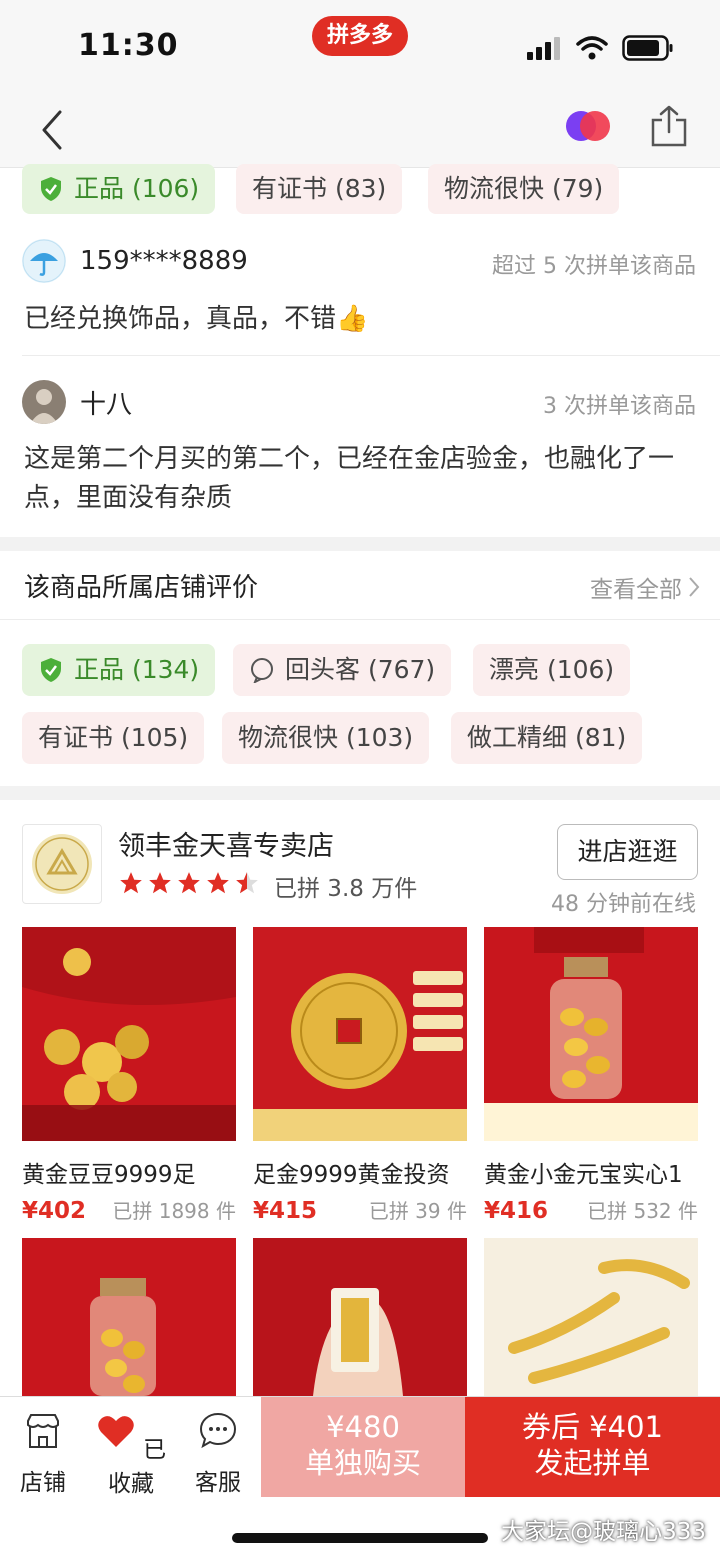  What do you see at coordinates (106, 404) in the screenshot?
I see `review-username: 十八` at bounding box center [106, 404].